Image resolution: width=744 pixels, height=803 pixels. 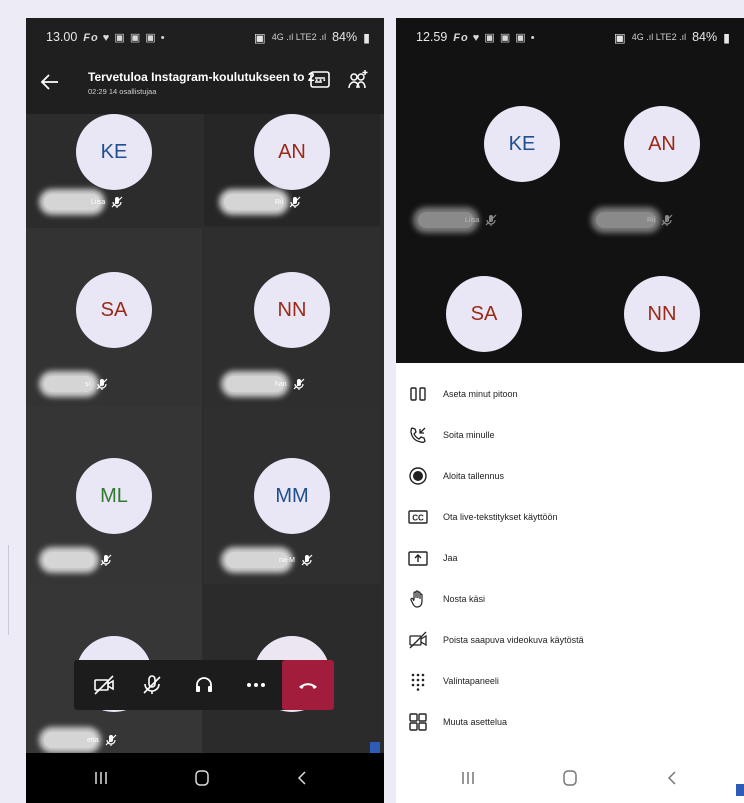 I want to click on menu-item-call-me: Soita minulle, so click(x=570, y=434).